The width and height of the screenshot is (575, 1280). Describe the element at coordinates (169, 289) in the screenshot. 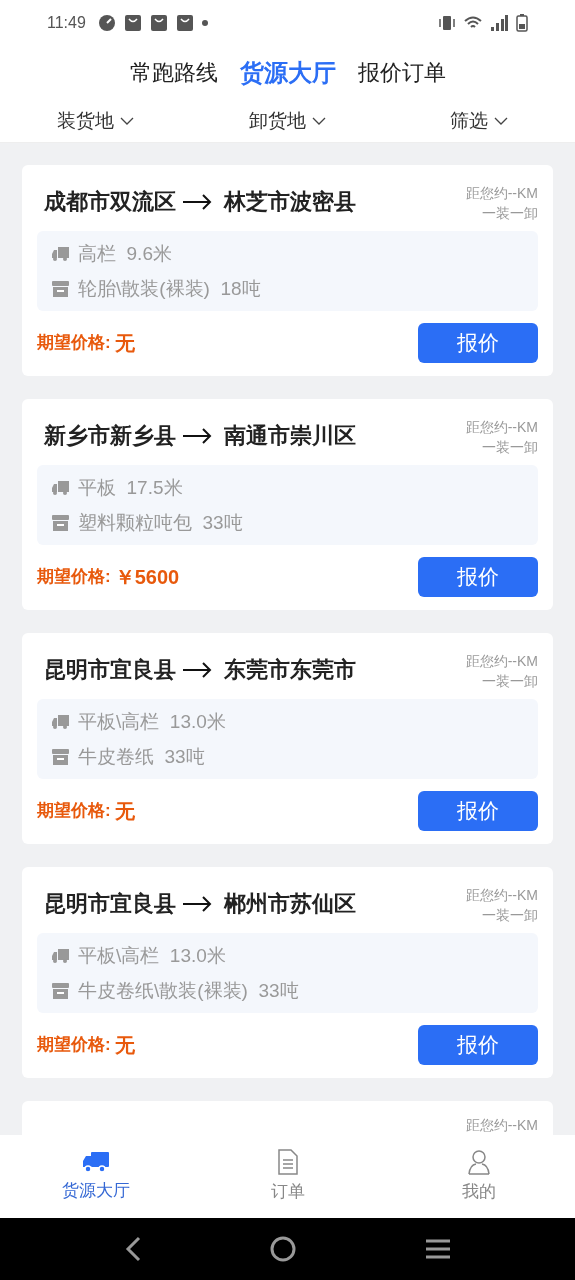

I see `cargo-text: 轮胎\散装(裸装) 18吨` at that location.